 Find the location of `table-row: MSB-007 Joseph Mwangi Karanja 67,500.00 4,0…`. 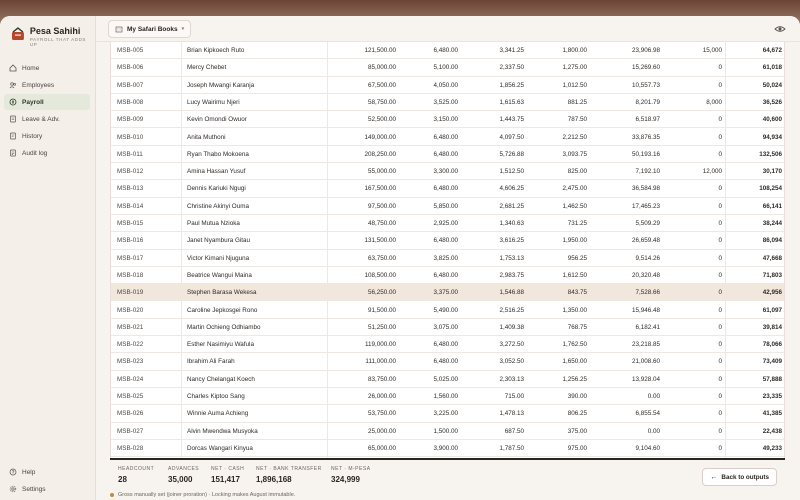

table-row: MSB-007 Joseph Mwangi Karanja 67,500.00 4,0… is located at coordinates (447, 85).